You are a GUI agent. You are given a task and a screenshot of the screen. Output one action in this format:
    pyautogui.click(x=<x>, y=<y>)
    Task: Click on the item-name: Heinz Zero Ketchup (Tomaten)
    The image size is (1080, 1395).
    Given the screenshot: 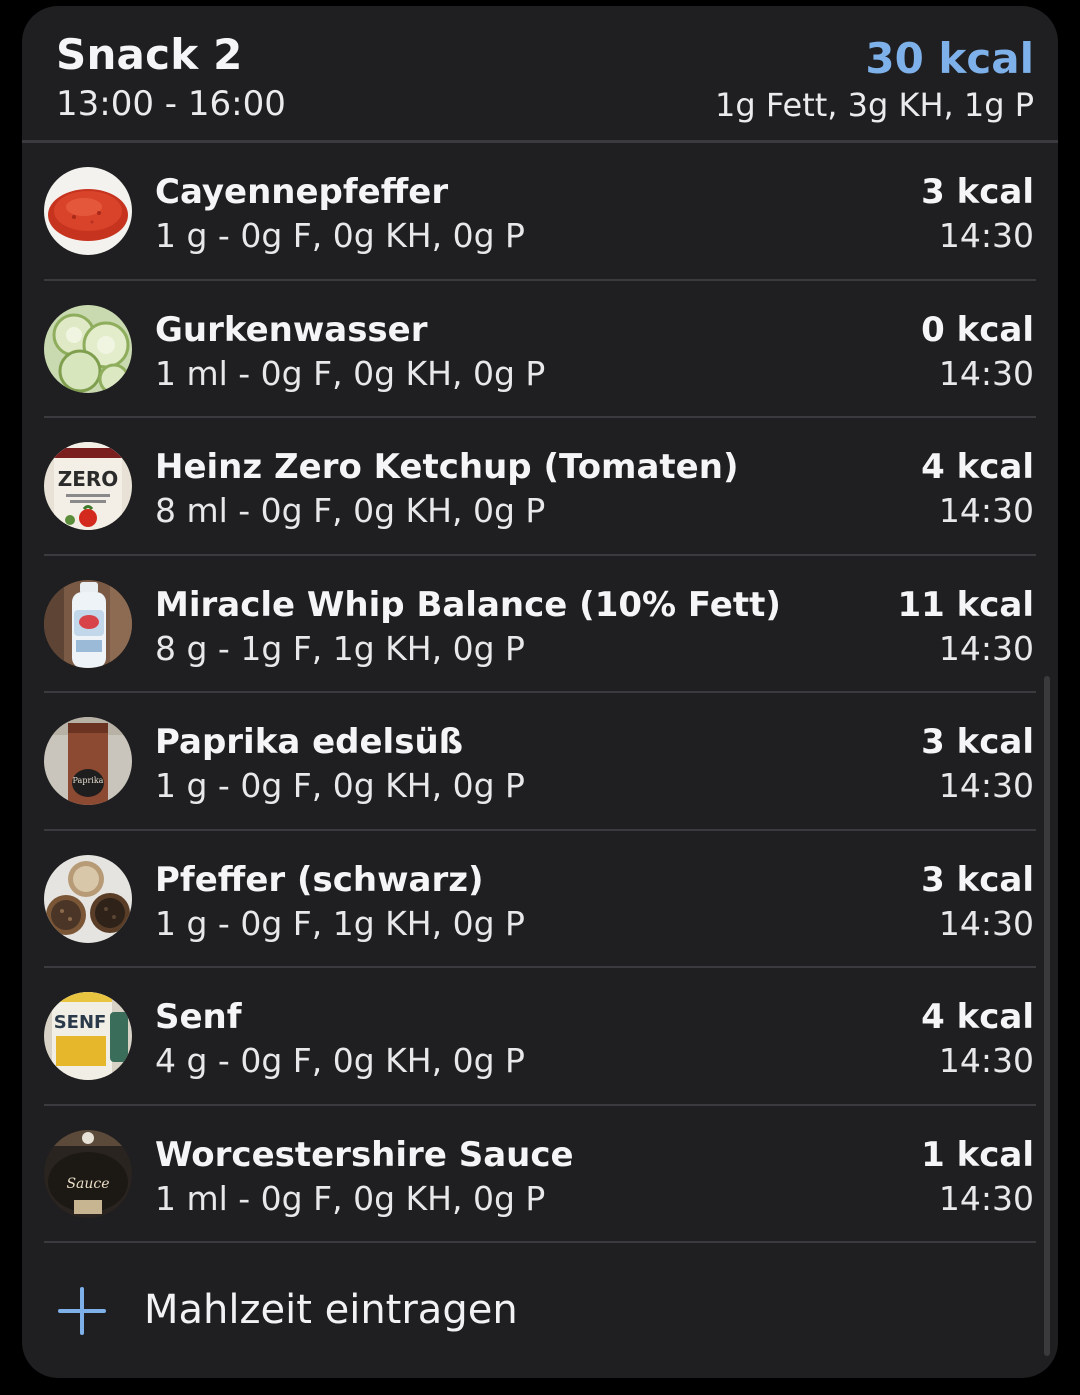 What is the action you would take?
    pyautogui.click(x=447, y=467)
    